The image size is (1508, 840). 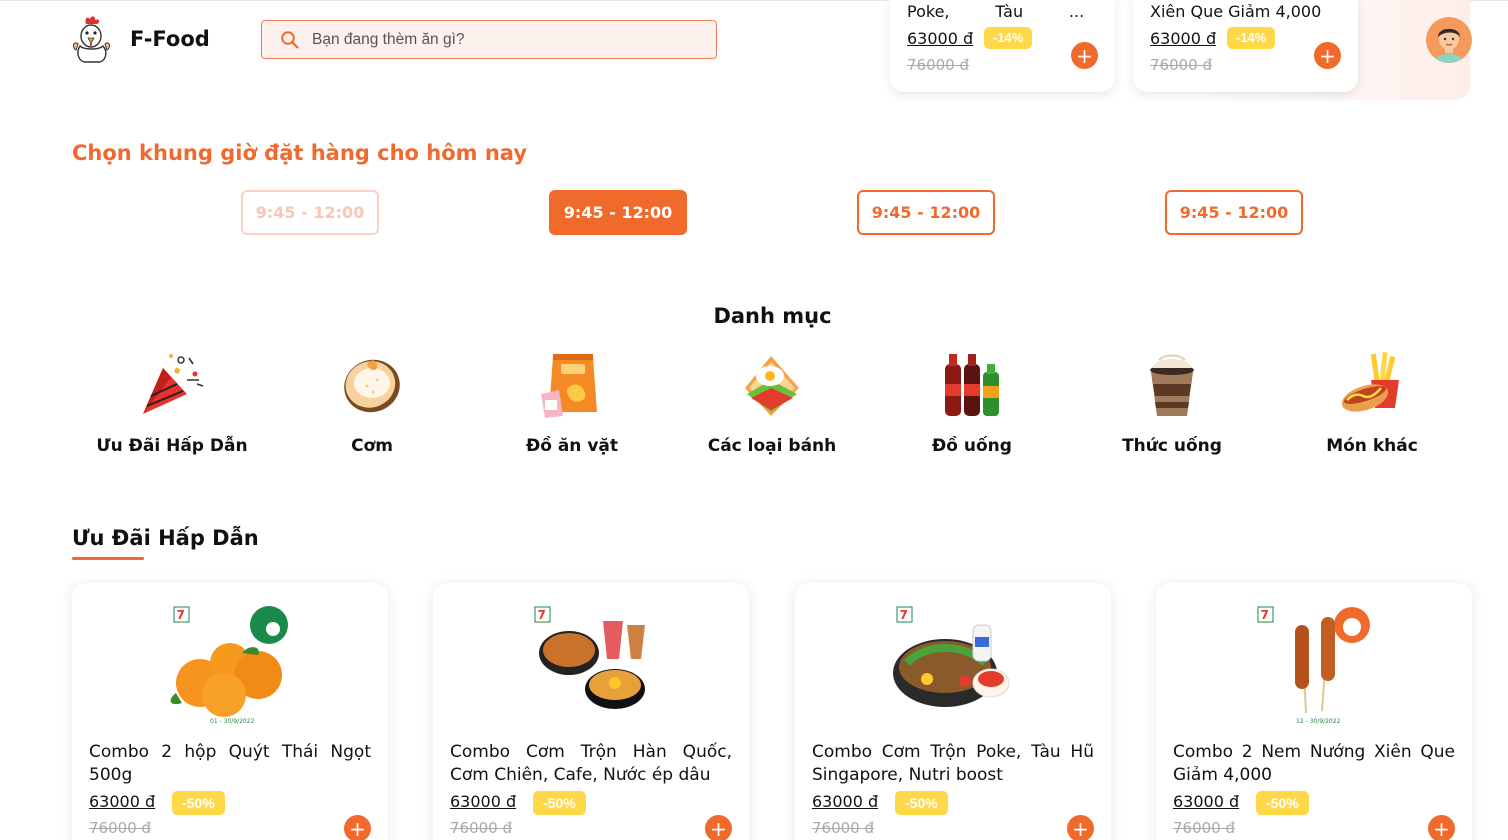 What do you see at coordinates (1314, 763) in the screenshot?
I see `product-name: Combo 2 Nem Nướng Xiên Que Giảm 4,000` at bounding box center [1314, 763].